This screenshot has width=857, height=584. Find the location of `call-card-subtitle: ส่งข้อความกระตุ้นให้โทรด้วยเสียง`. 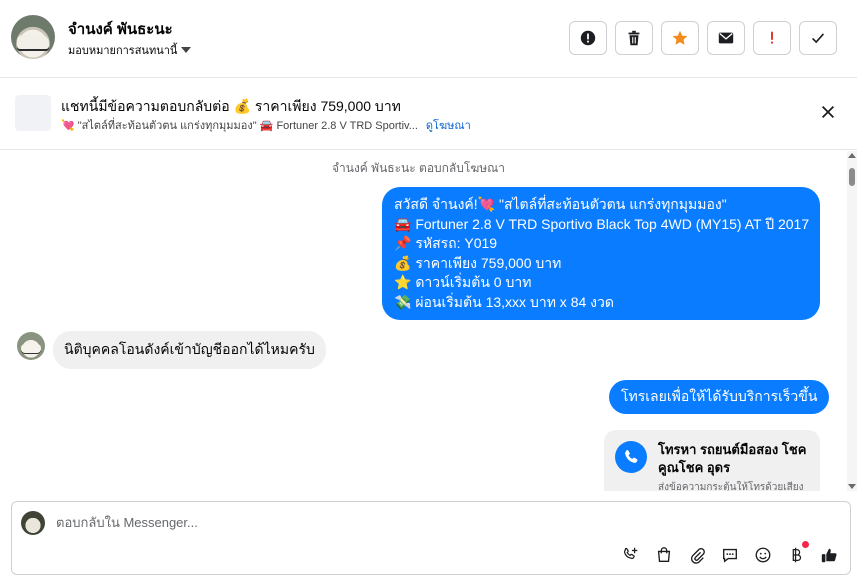

call-card-subtitle: ส่งข้อความกระตุ้นให้โทรด้วยเสียง is located at coordinates (731, 486).